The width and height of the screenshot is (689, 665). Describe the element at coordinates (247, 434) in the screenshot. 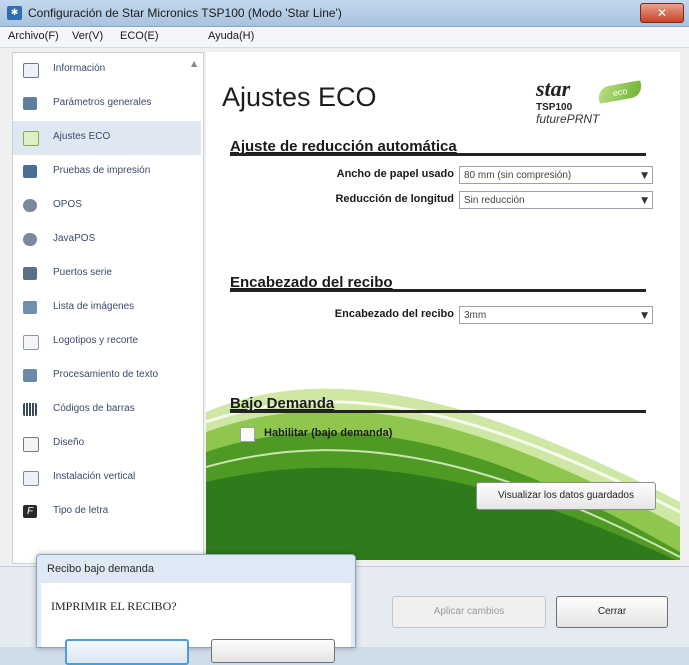

I see `on-demand-checkbox` at that location.